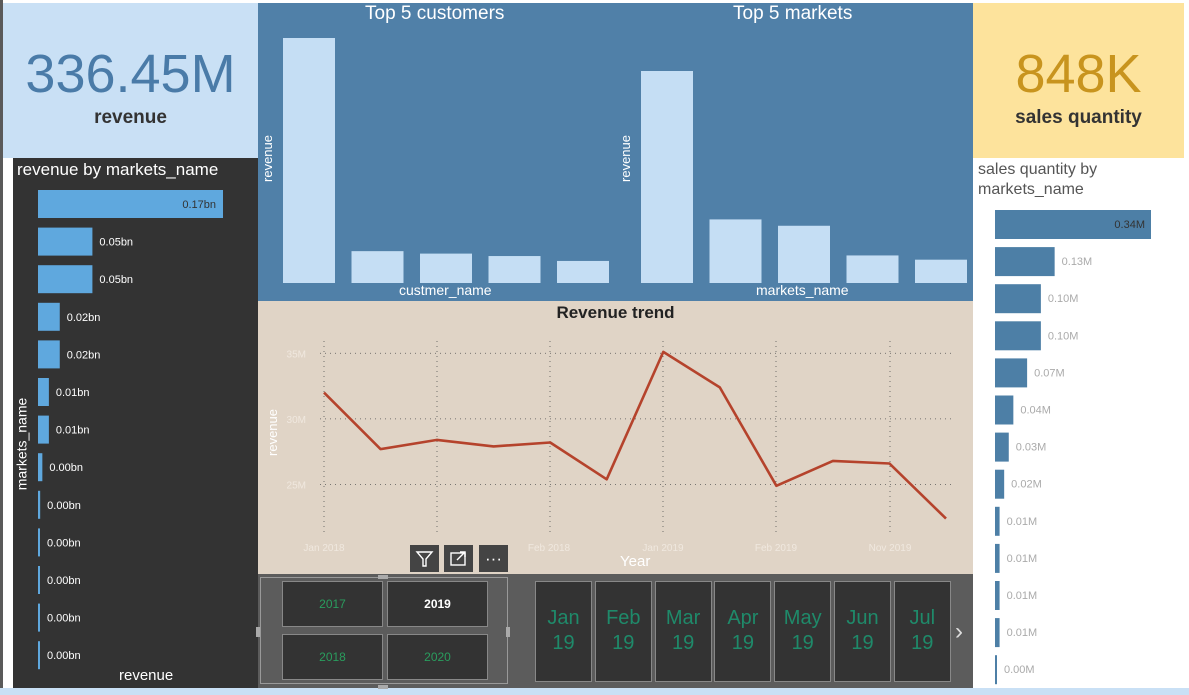 This screenshot has height=695, width=1189. What do you see at coordinates (922, 618) in the screenshot?
I see `month-label: Jul` at bounding box center [922, 618].